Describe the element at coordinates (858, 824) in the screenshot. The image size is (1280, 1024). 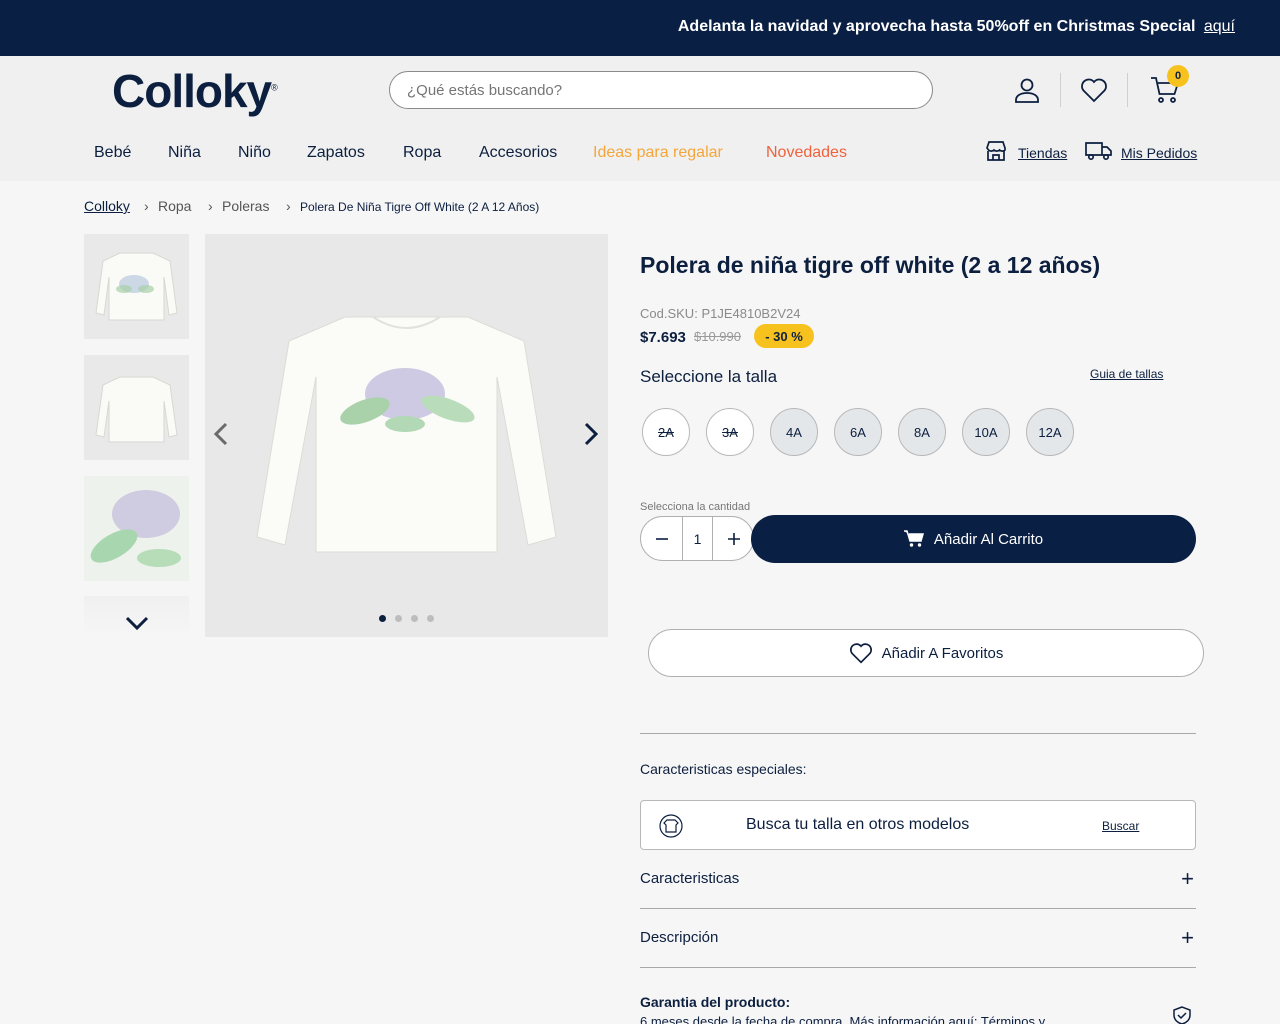
I see `size-search-text: Busca tu talla en otros modelos` at that location.